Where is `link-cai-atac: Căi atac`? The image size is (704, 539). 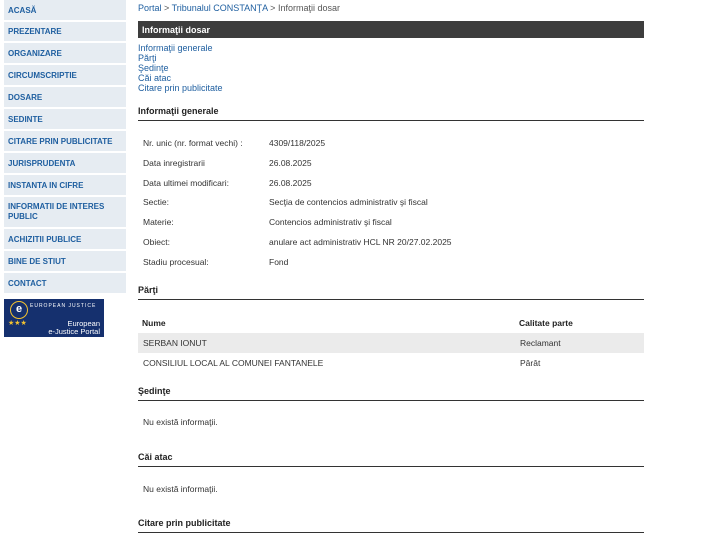
link-cai-atac: Căi atac is located at coordinates (180, 78).